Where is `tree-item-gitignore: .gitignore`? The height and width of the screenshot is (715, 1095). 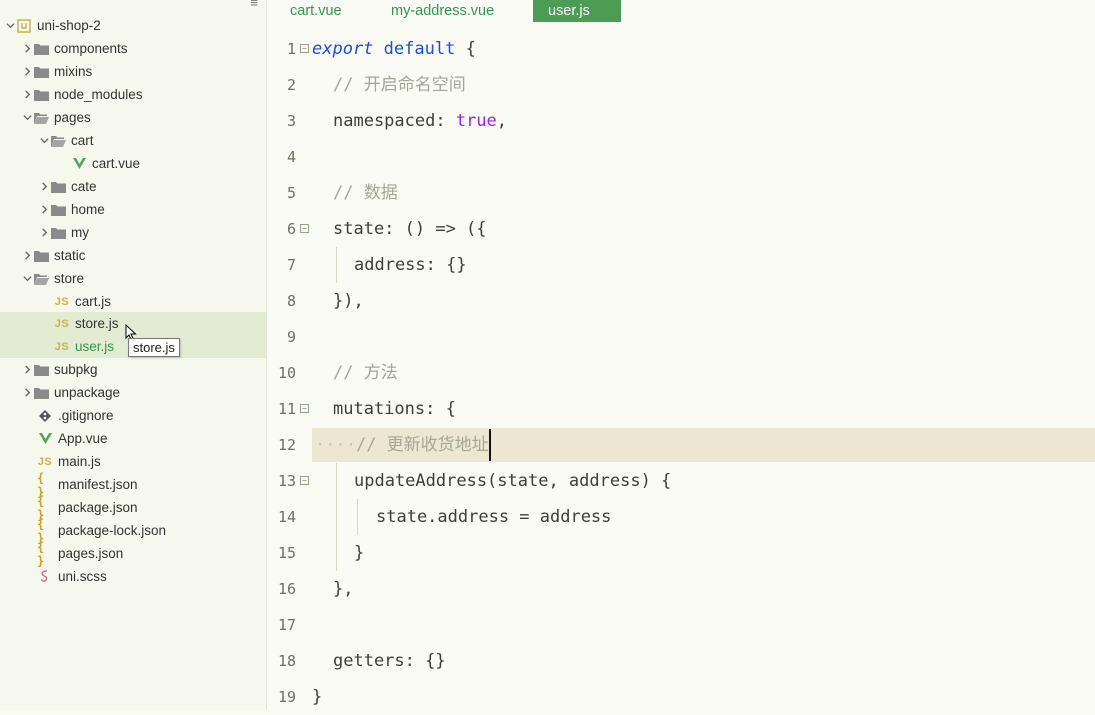 tree-item-gitignore: .gitignore is located at coordinates (133, 415).